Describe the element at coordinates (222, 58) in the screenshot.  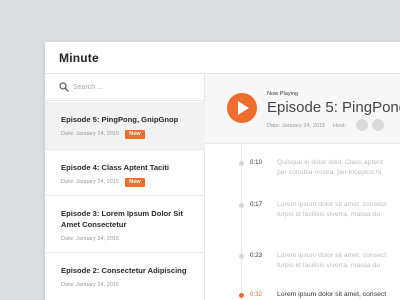
I see `title-bar: Minute` at that location.